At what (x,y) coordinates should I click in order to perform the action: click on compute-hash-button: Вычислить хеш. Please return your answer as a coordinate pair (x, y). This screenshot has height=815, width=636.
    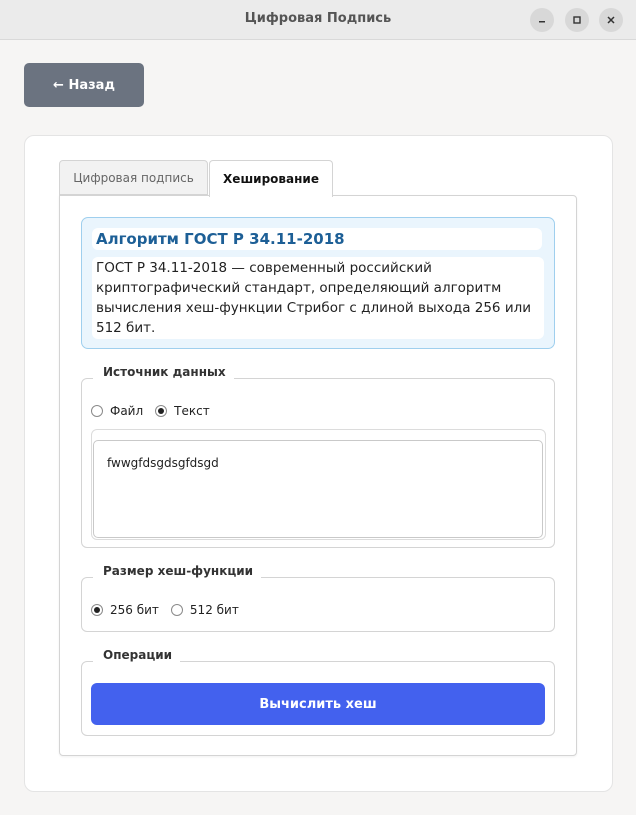
    Looking at the image, I should click on (318, 704).